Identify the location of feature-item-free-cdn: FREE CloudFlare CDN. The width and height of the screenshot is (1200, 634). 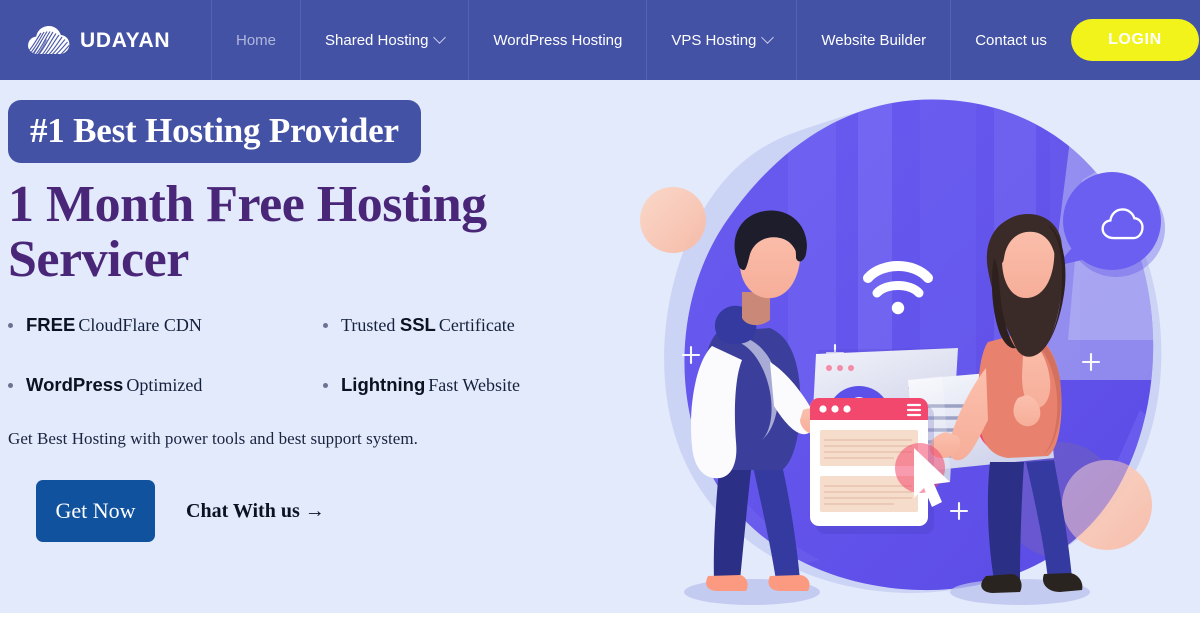
(165, 325).